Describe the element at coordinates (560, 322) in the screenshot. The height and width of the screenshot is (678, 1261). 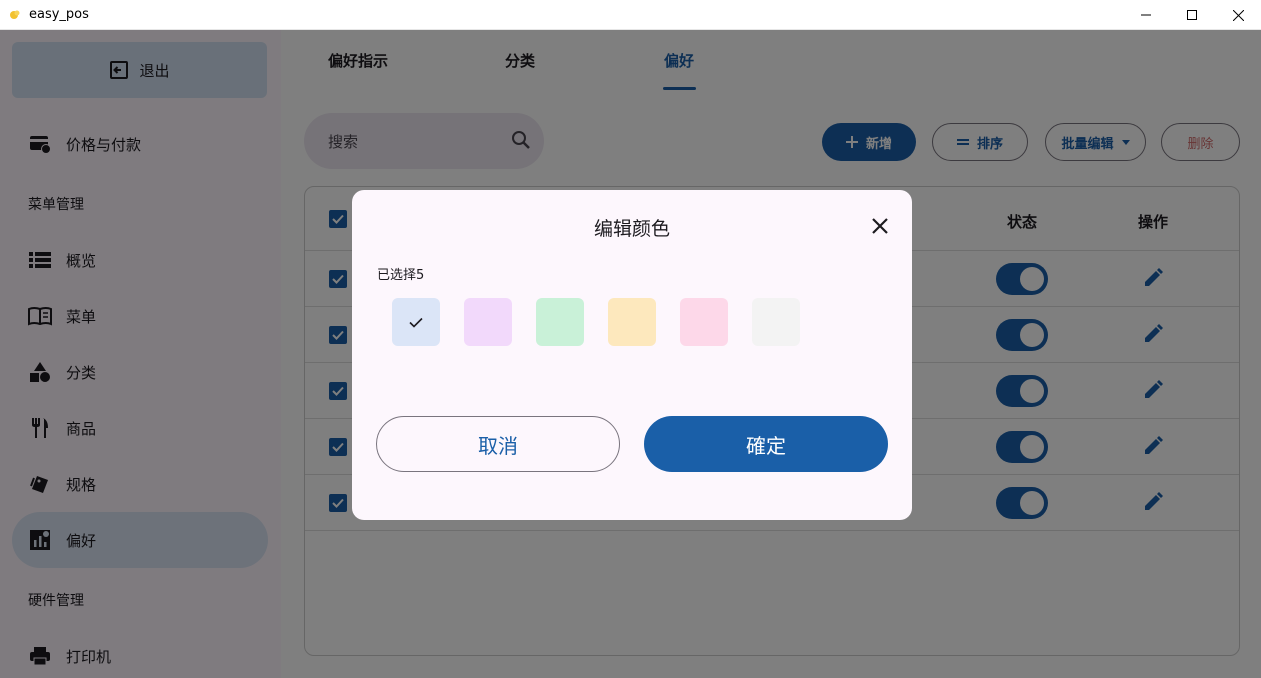
I see `color-swatch-green` at that location.